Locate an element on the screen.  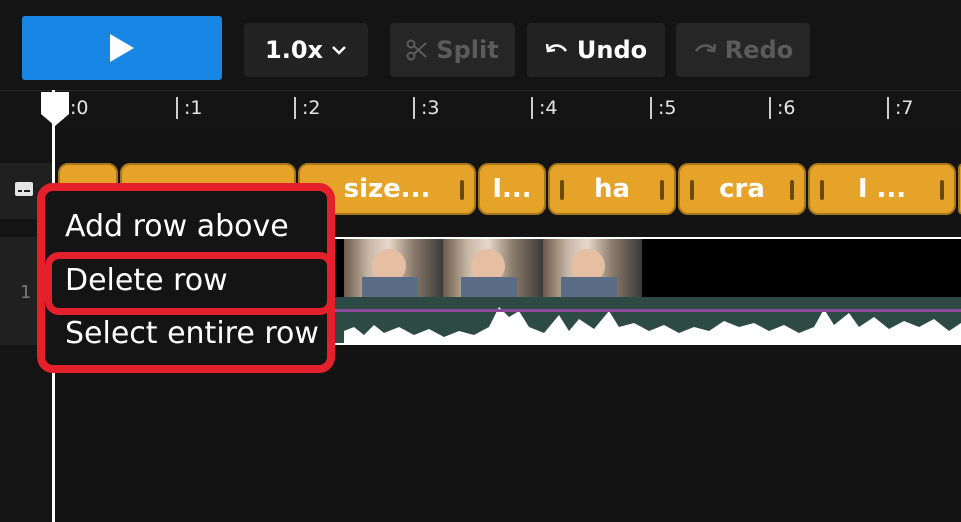
timeline-ruler: :0 :1 :2 :3 :4 :5 :6 :7 is located at coordinates (480, 108).